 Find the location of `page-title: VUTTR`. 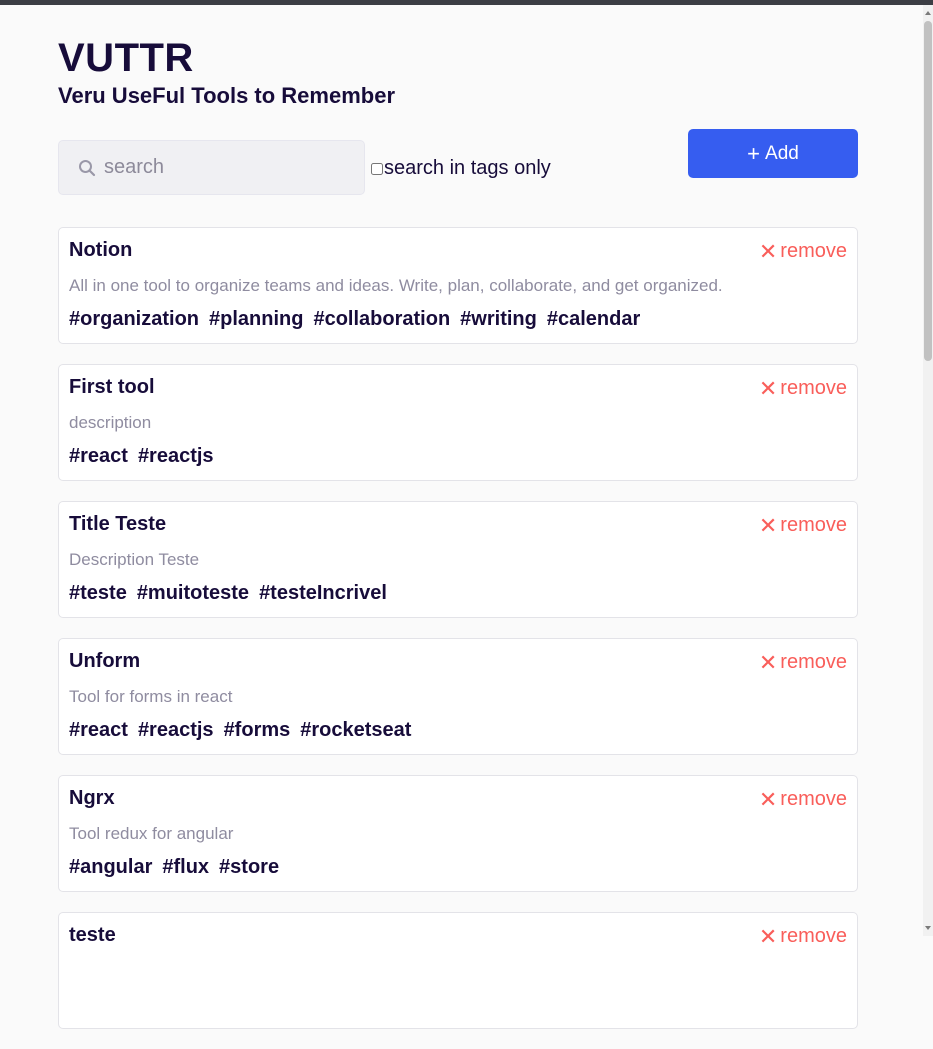

page-title: VUTTR is located at coordinates (126, 58).